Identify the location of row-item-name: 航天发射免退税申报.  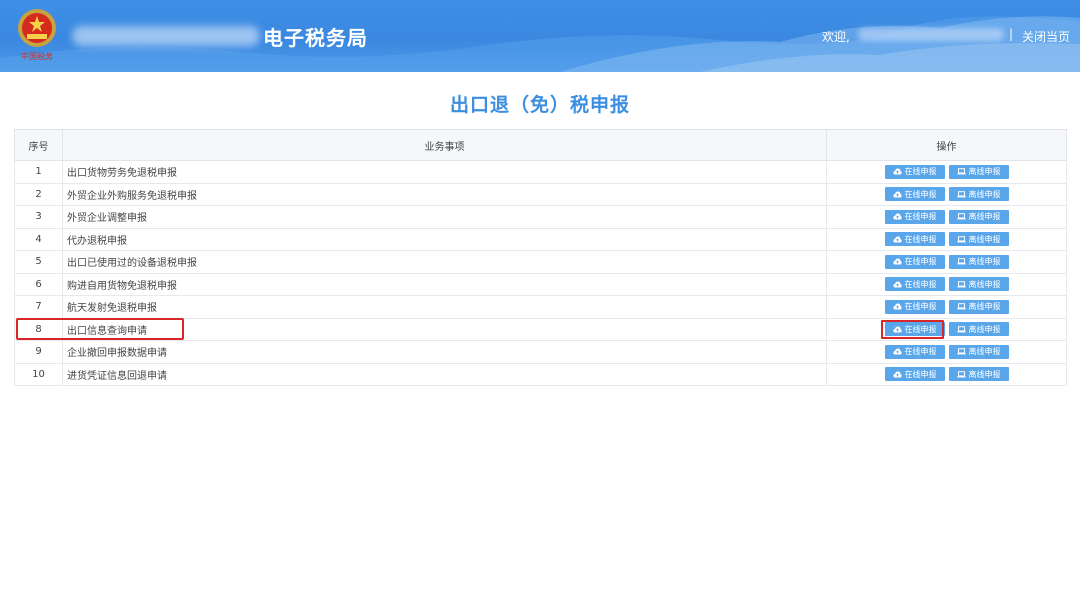
(444, 307).